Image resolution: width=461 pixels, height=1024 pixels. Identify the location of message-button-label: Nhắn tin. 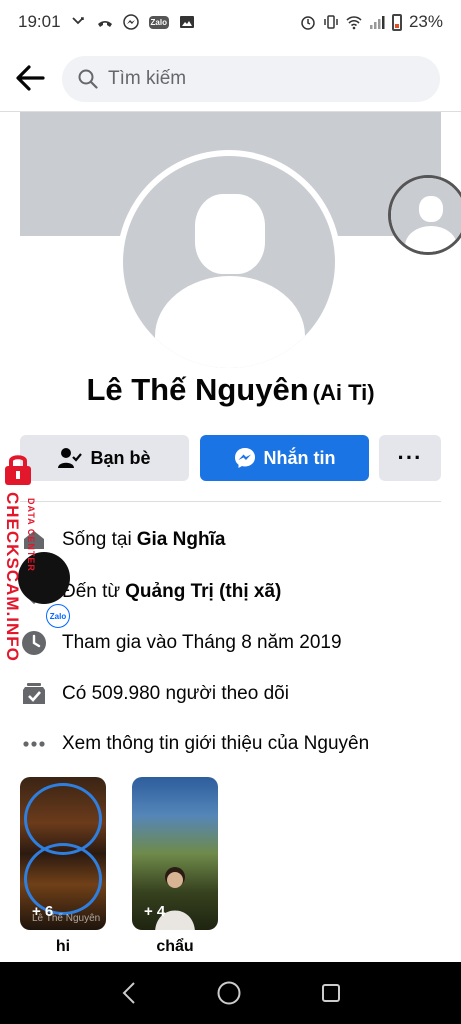
(299, 457).